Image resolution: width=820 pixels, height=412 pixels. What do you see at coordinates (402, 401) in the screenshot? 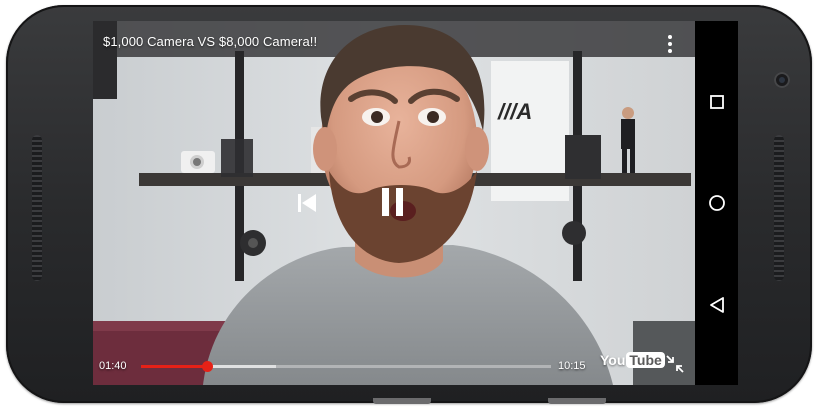
I see `volume-button-edge` at bounding box center [402, 401].